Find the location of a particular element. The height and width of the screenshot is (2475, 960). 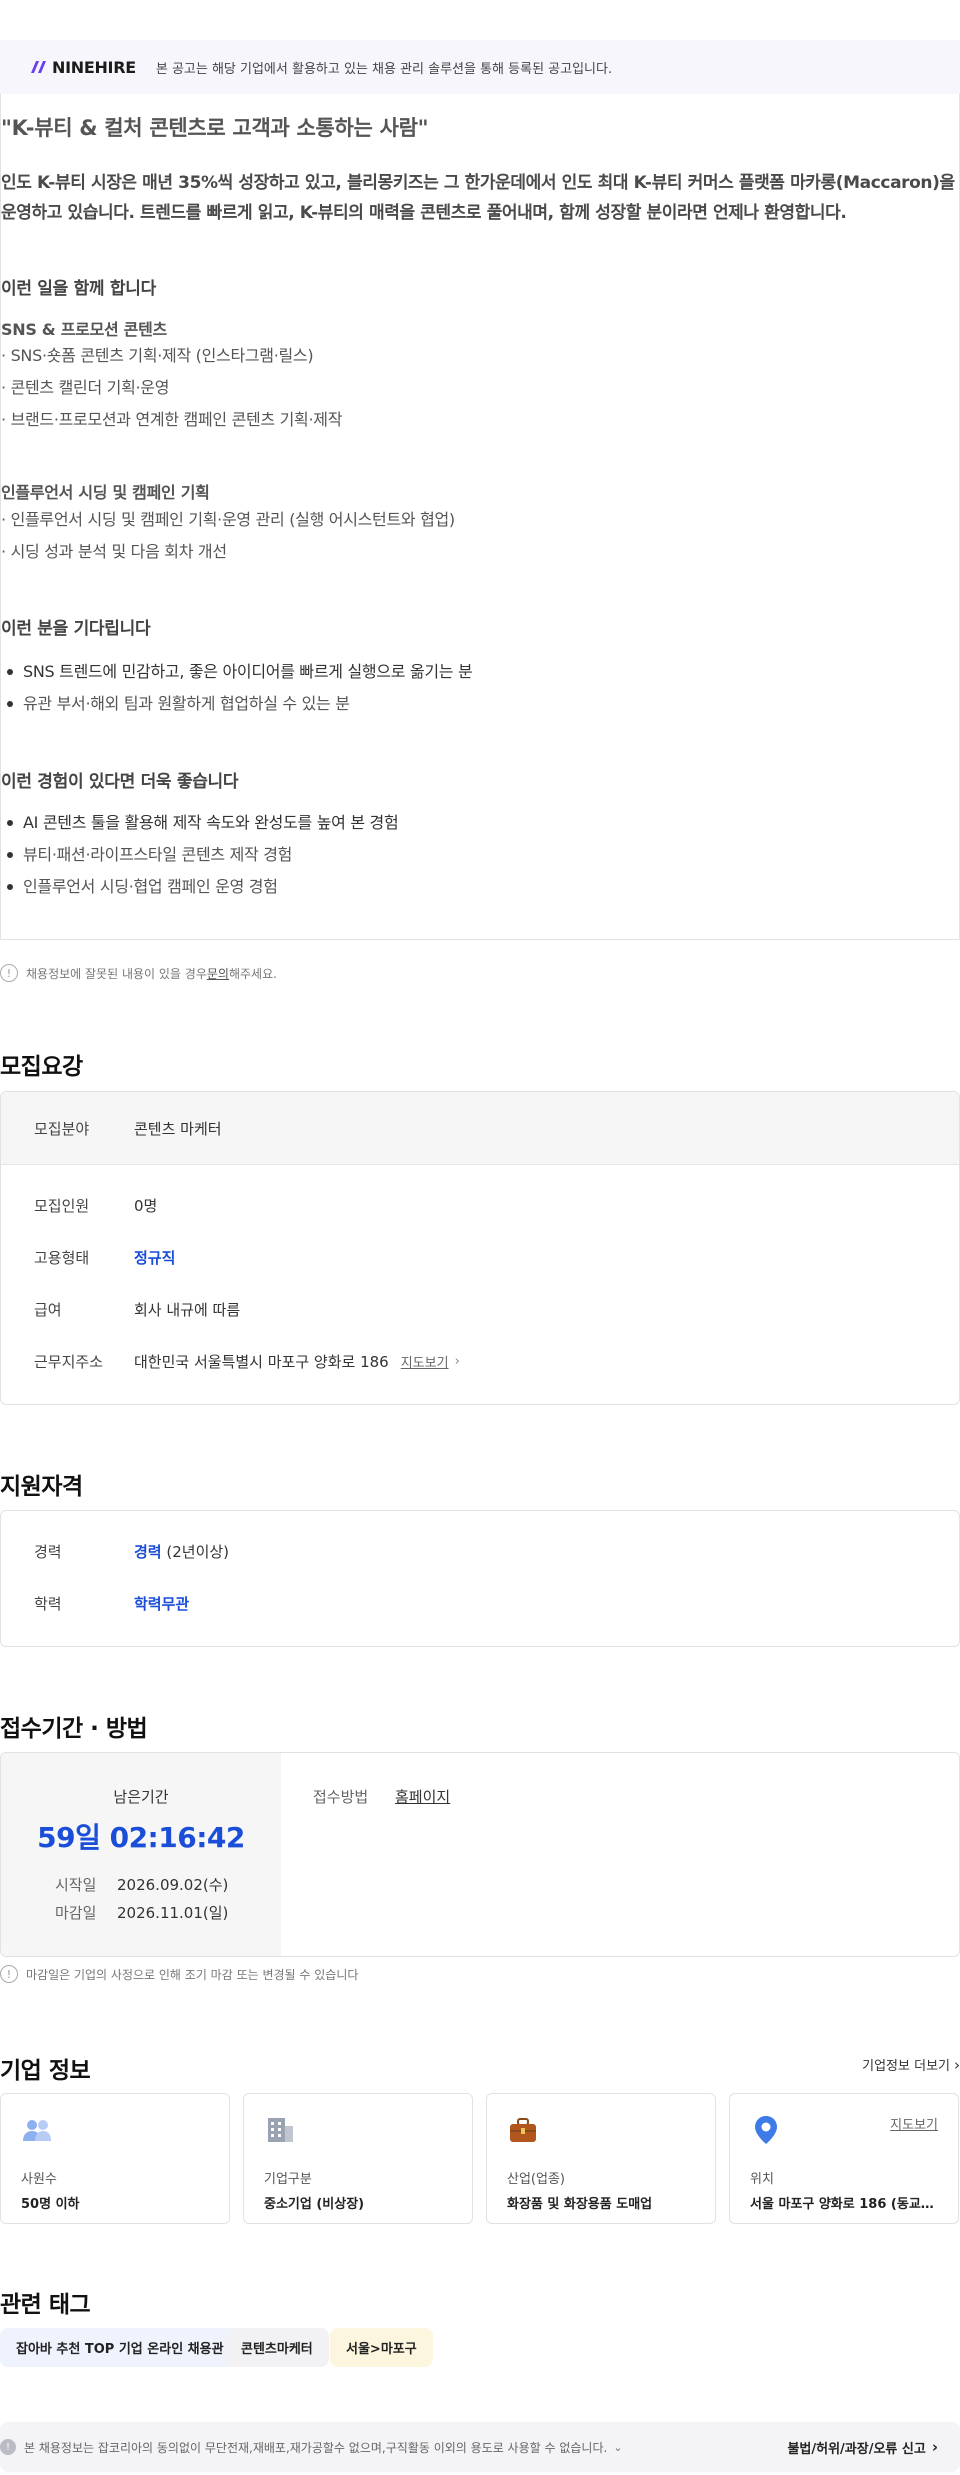

employment-type-row: 고용형태 정규직 is located at coordinates (105, 1257).